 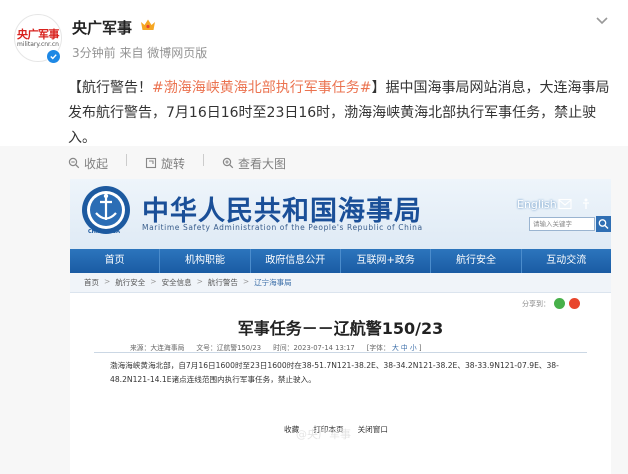 What do you see at coordinates (205, 261) in the screenshot?
I see `nav-item-functions: 机构职能` at bounding box center [205, 261].